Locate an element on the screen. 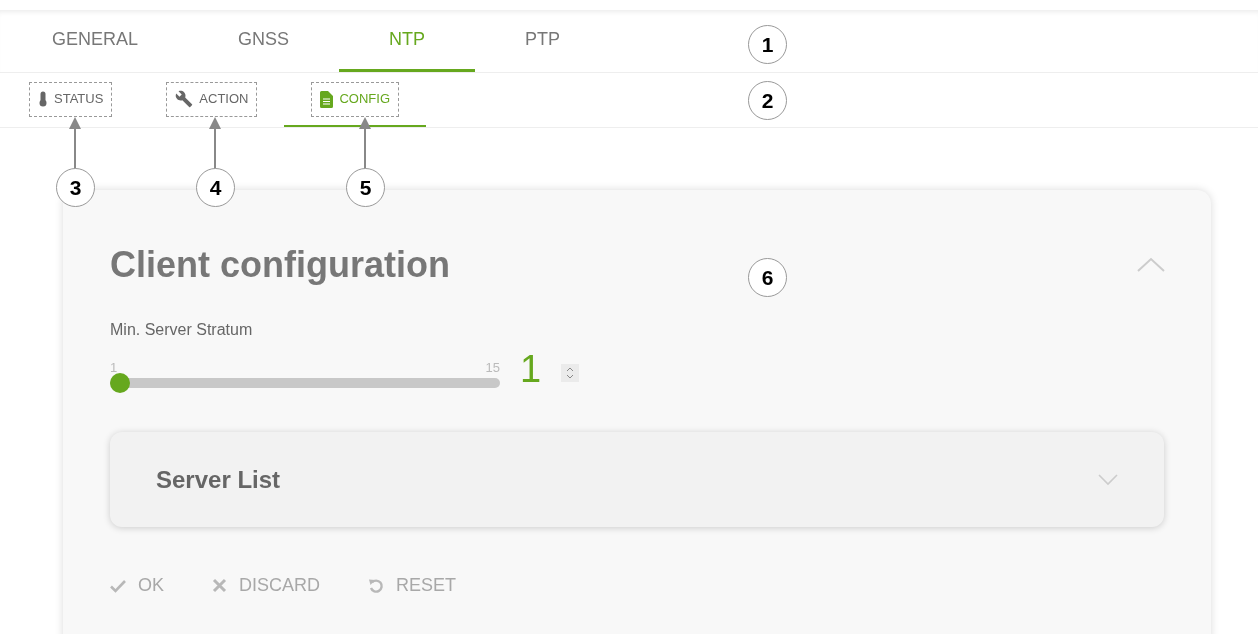  undo-icon is located at coordinates (376, 585).